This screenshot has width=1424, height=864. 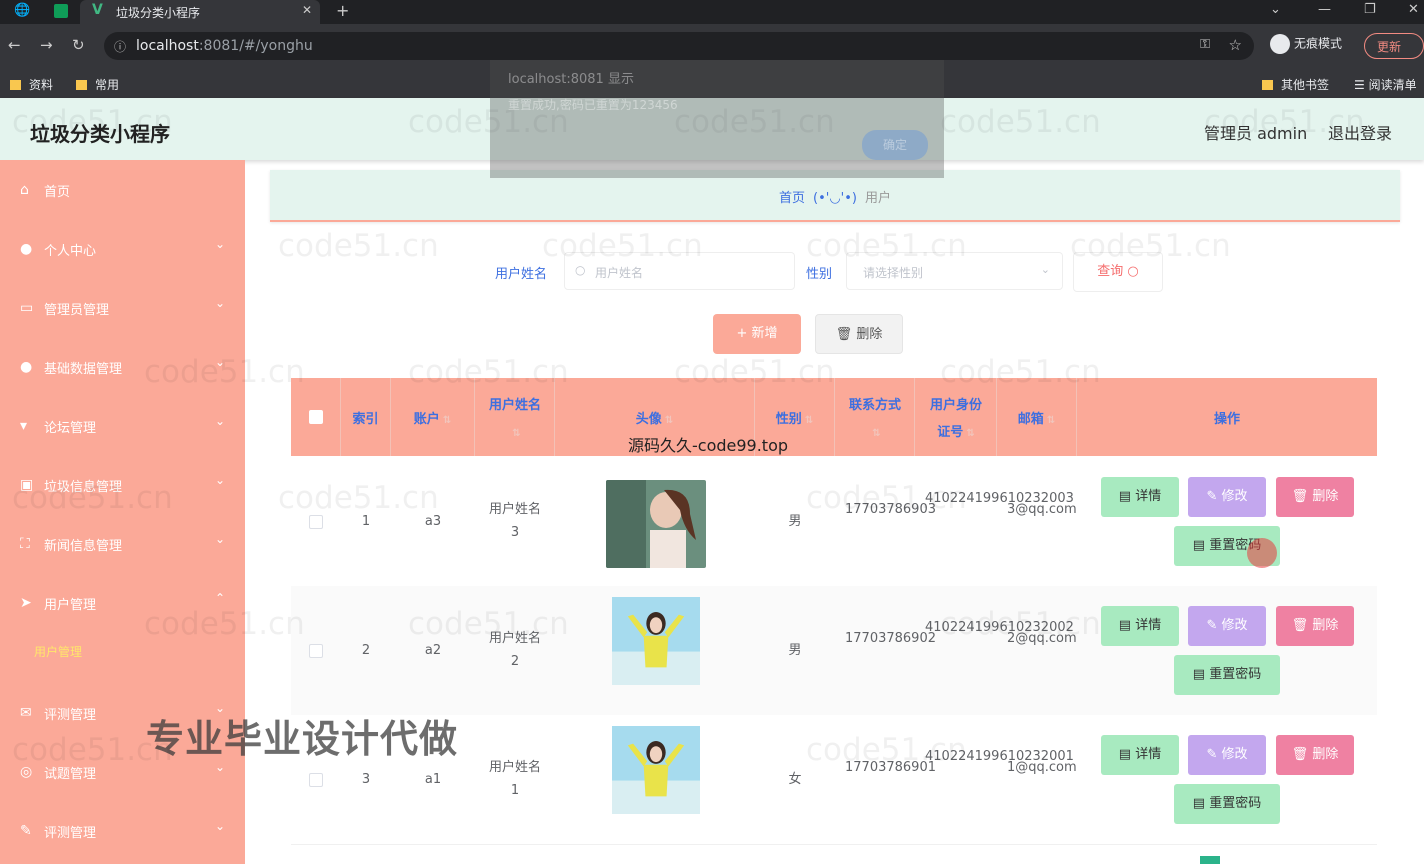 What do you see at coordinates (1205, 44) in the screenshot?
I see `key-icon: ⚿` at bounding box center [1205, 44].